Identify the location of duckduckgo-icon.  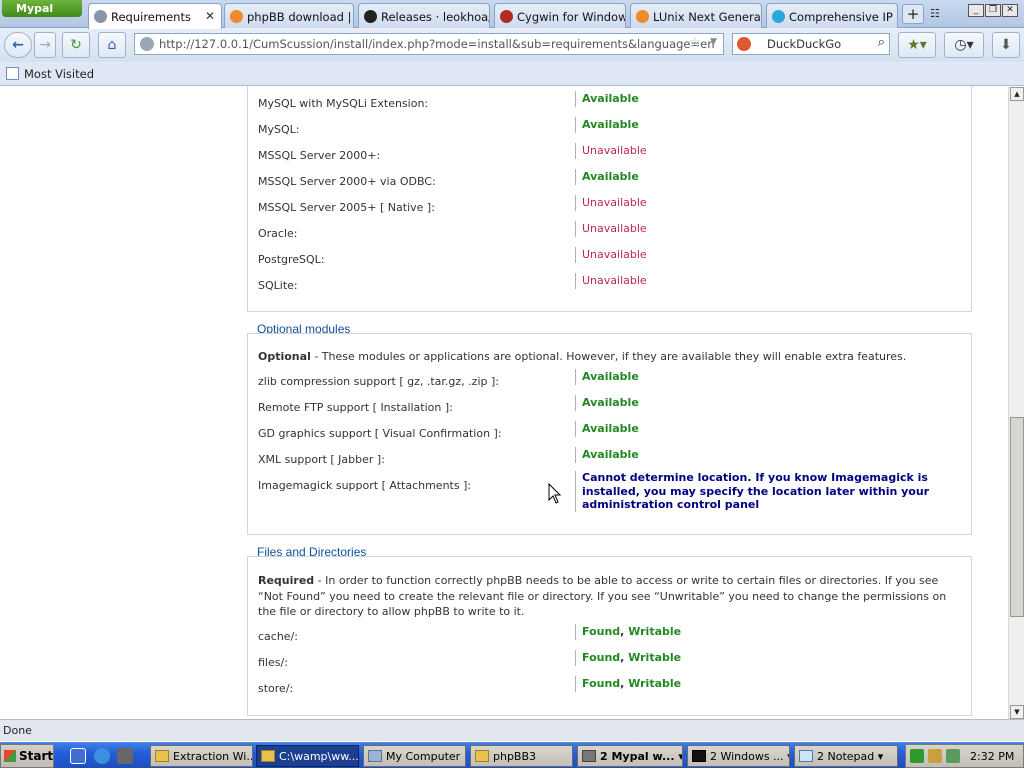
(744, 44).